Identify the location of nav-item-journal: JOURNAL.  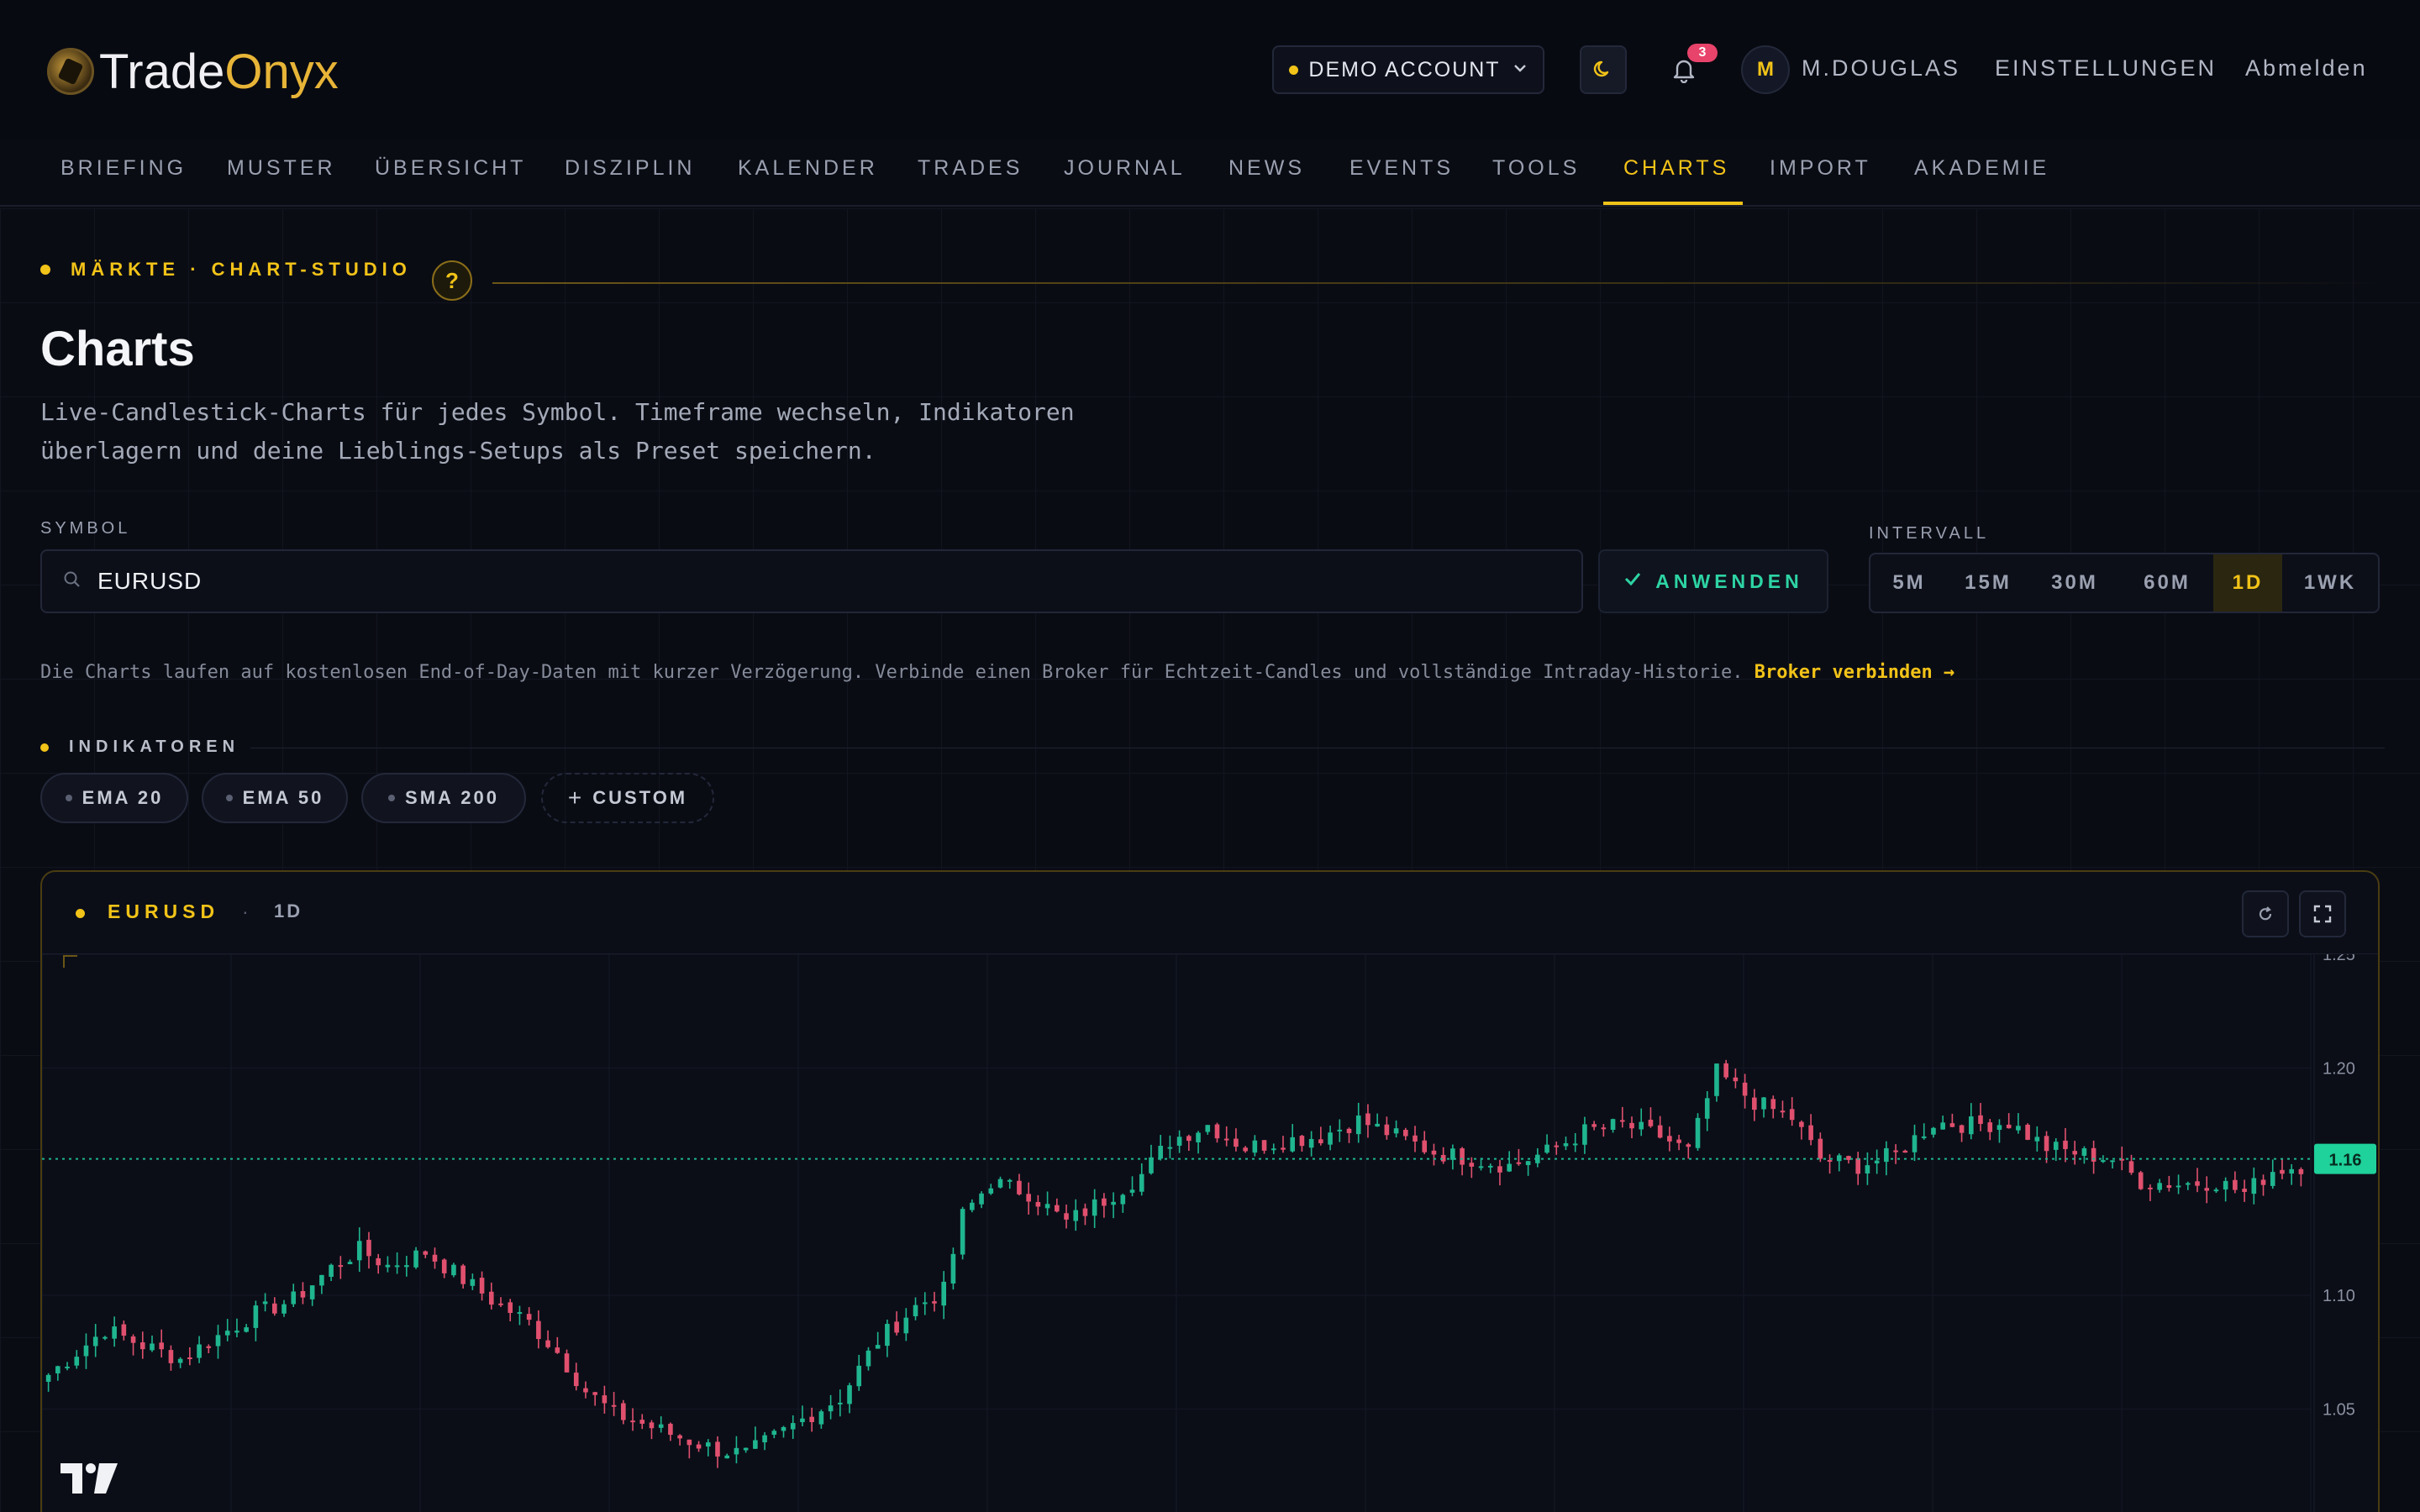
(1125, 181).